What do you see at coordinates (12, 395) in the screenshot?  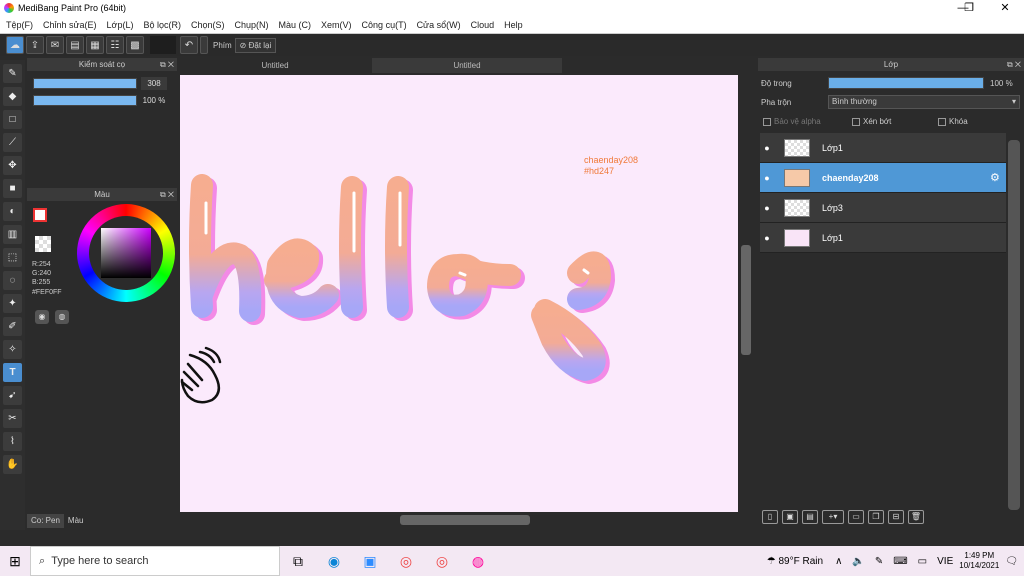 I see `operation-tool-icon: ➹` at bounding box center [12, 395].